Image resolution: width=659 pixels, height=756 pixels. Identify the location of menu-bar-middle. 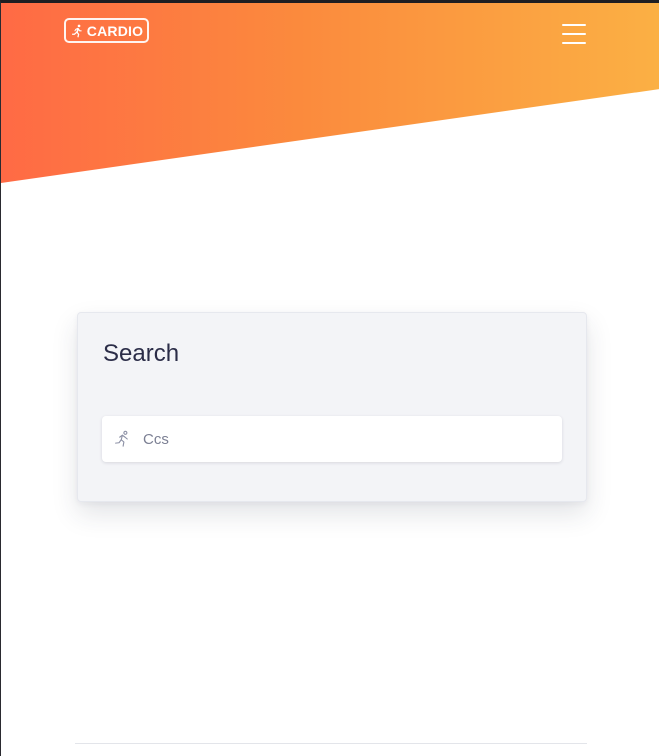
(574, 34).